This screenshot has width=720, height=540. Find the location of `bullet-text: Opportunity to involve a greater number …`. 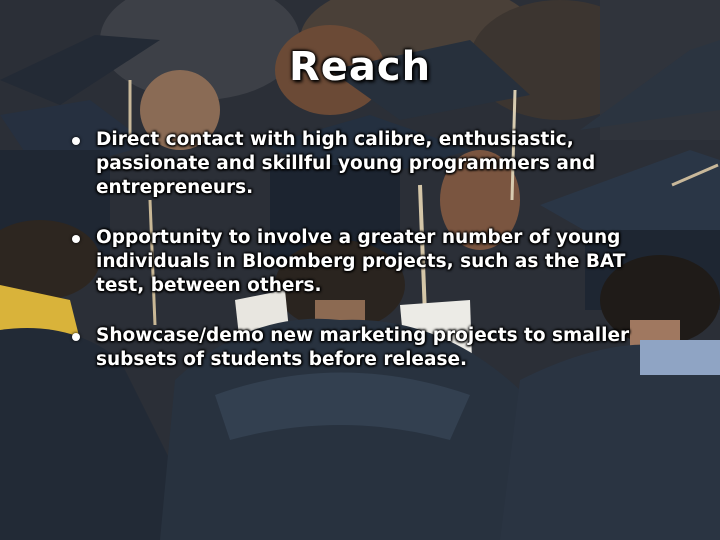

bullet-text: Opportunity to involve a greater number … is located at coordinates (361, 261).